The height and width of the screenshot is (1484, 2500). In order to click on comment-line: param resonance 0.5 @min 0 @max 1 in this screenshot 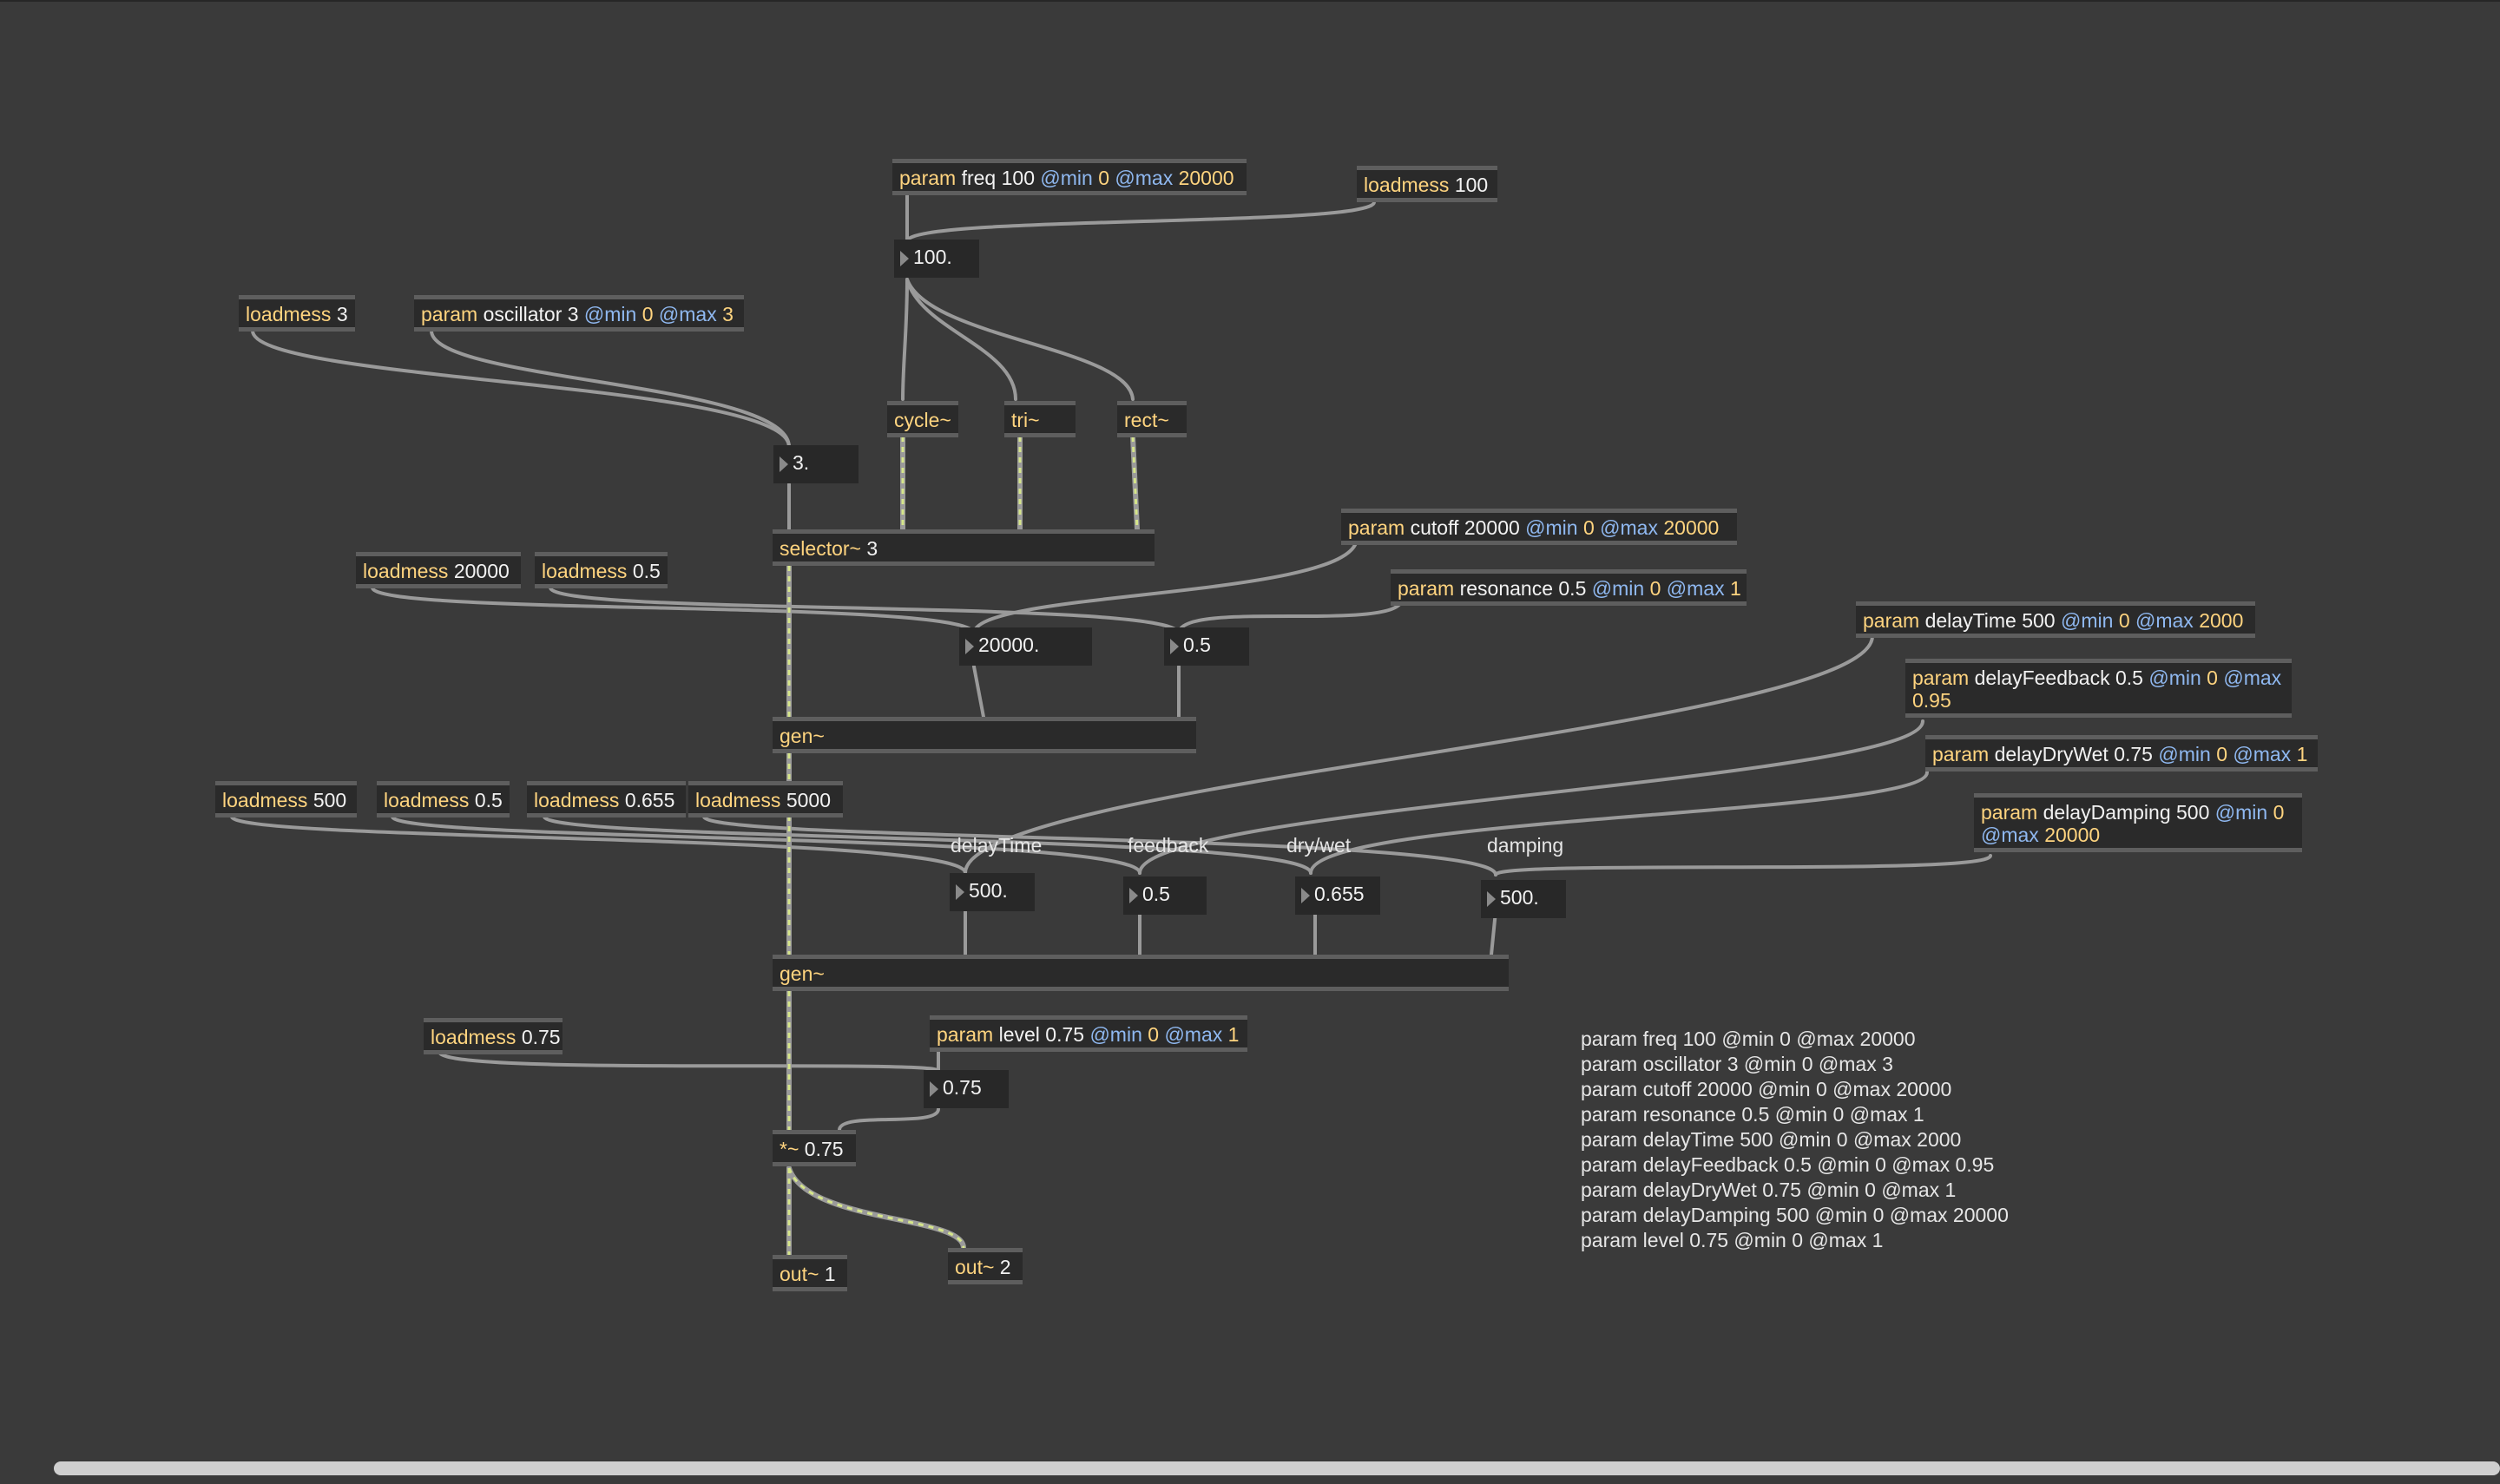, I will do `click(1752, 1115)`.